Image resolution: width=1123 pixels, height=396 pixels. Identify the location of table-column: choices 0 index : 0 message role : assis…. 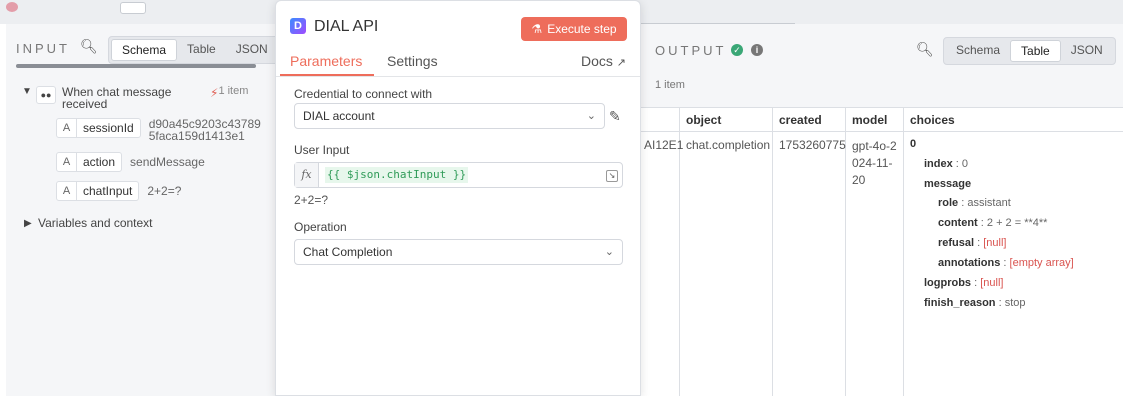
(1013, 252).